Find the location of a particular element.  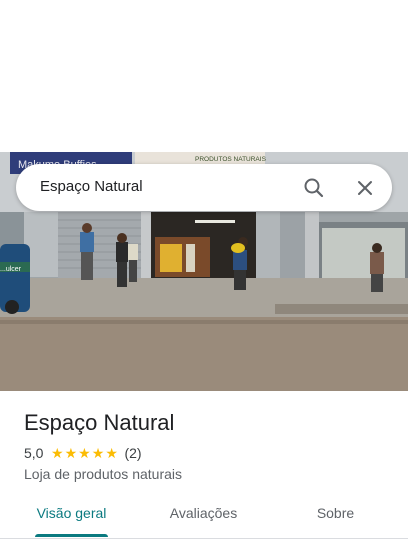

tab-bar: Visão geral Avaliações Sobre is located at coordinates (204, 516).